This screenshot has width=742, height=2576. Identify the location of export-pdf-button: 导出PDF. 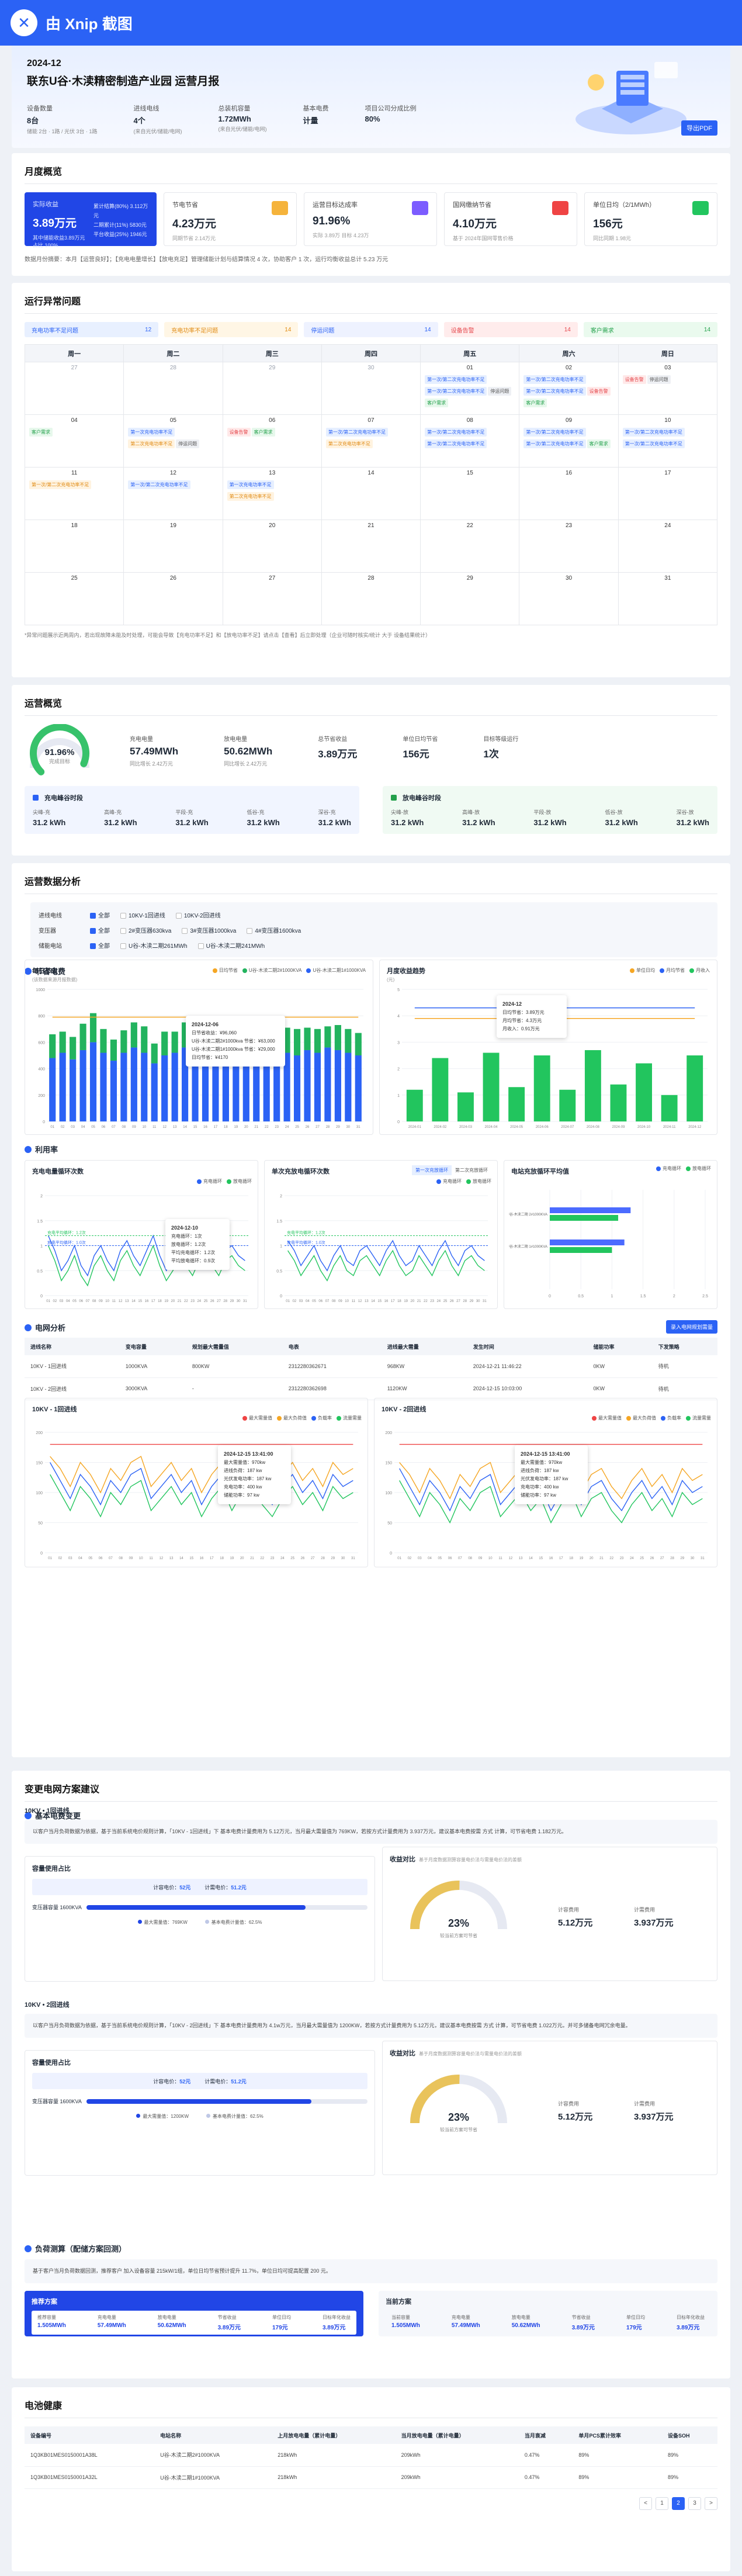
(699, 128).